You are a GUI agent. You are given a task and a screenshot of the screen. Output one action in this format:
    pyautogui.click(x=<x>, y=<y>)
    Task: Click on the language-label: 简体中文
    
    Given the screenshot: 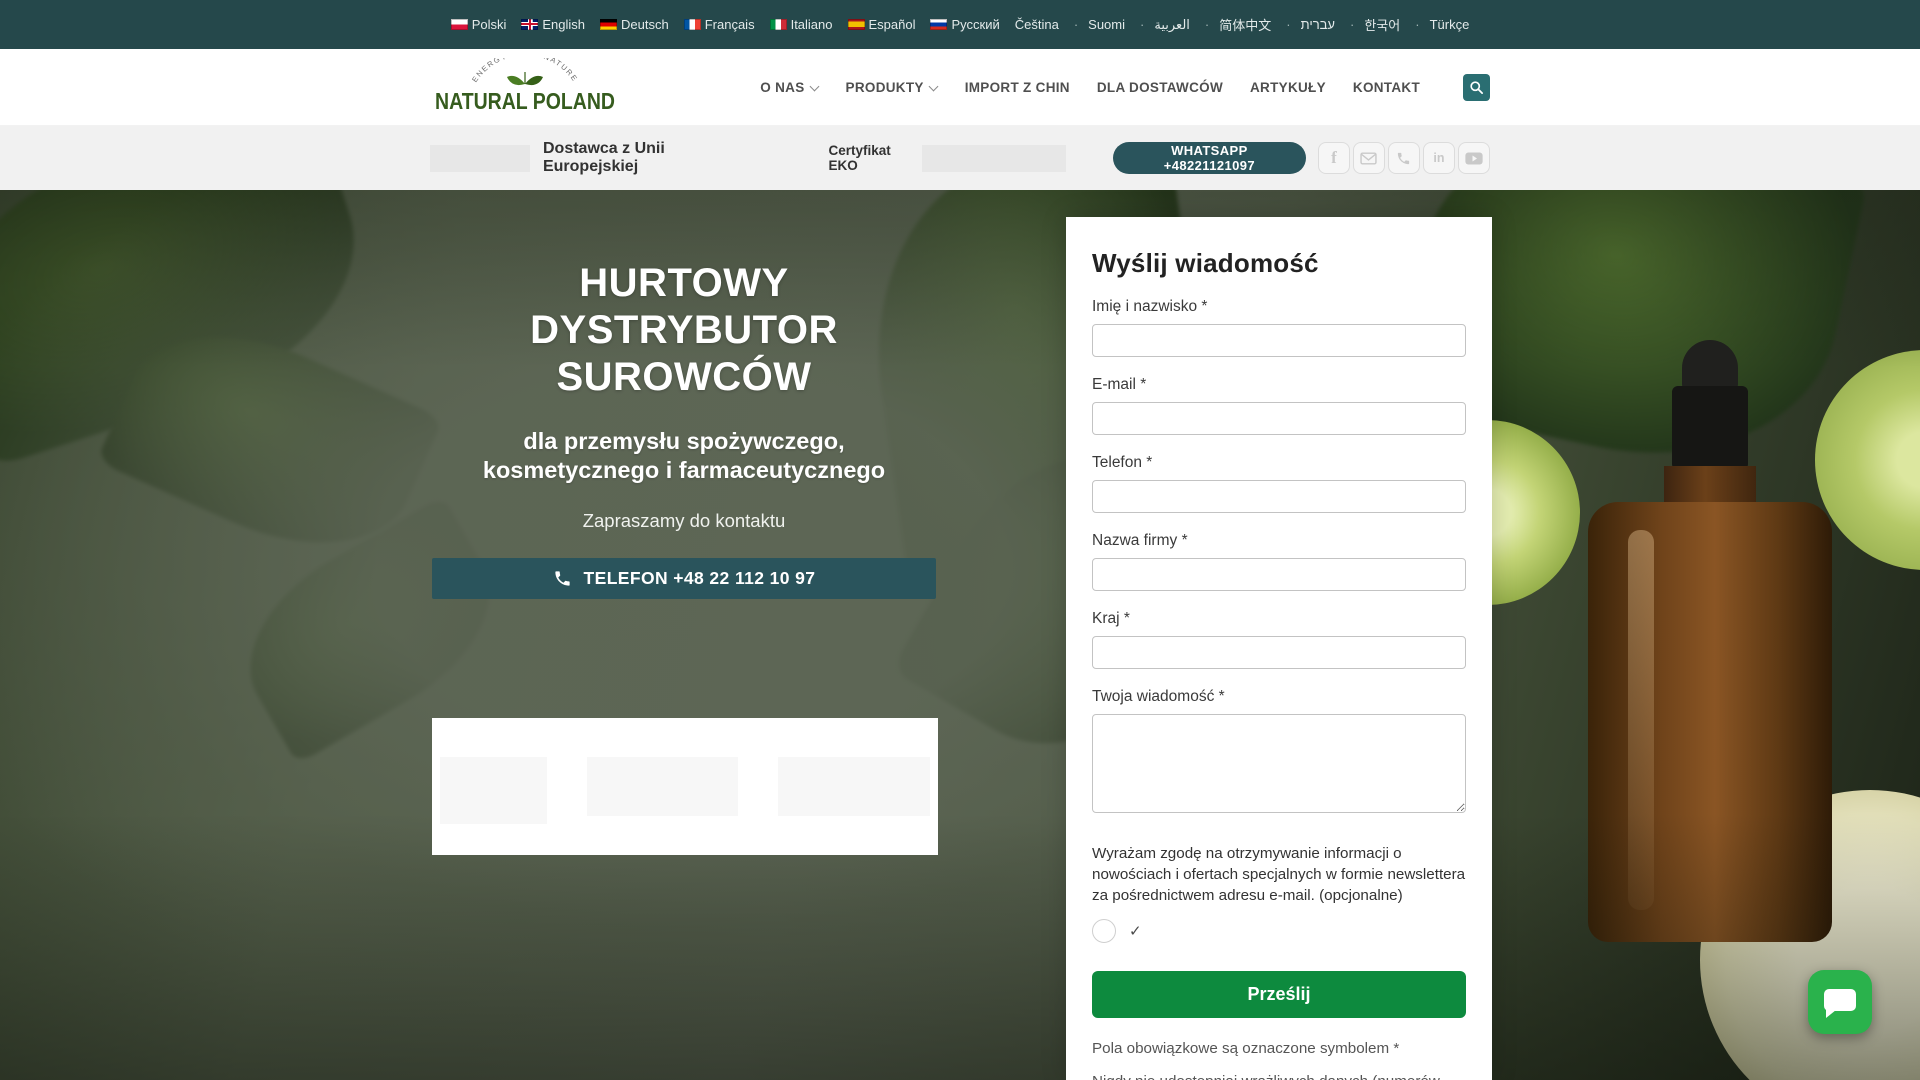 What is the action you would take?
    pyautogui.click(x=1245, y=25)
    